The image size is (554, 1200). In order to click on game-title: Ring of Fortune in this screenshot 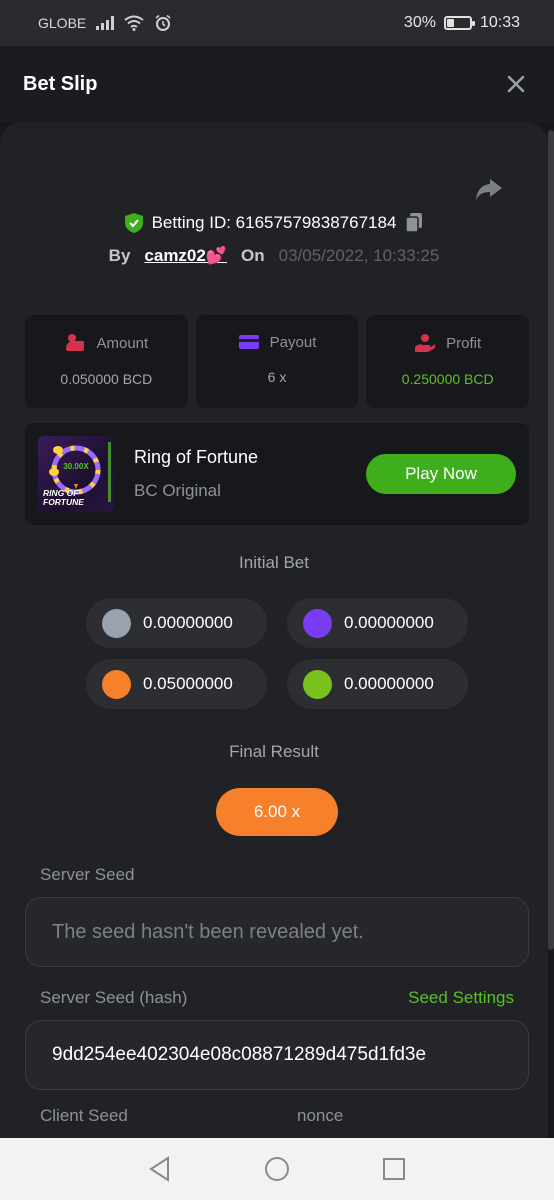, I will do `click(196, 457)`.